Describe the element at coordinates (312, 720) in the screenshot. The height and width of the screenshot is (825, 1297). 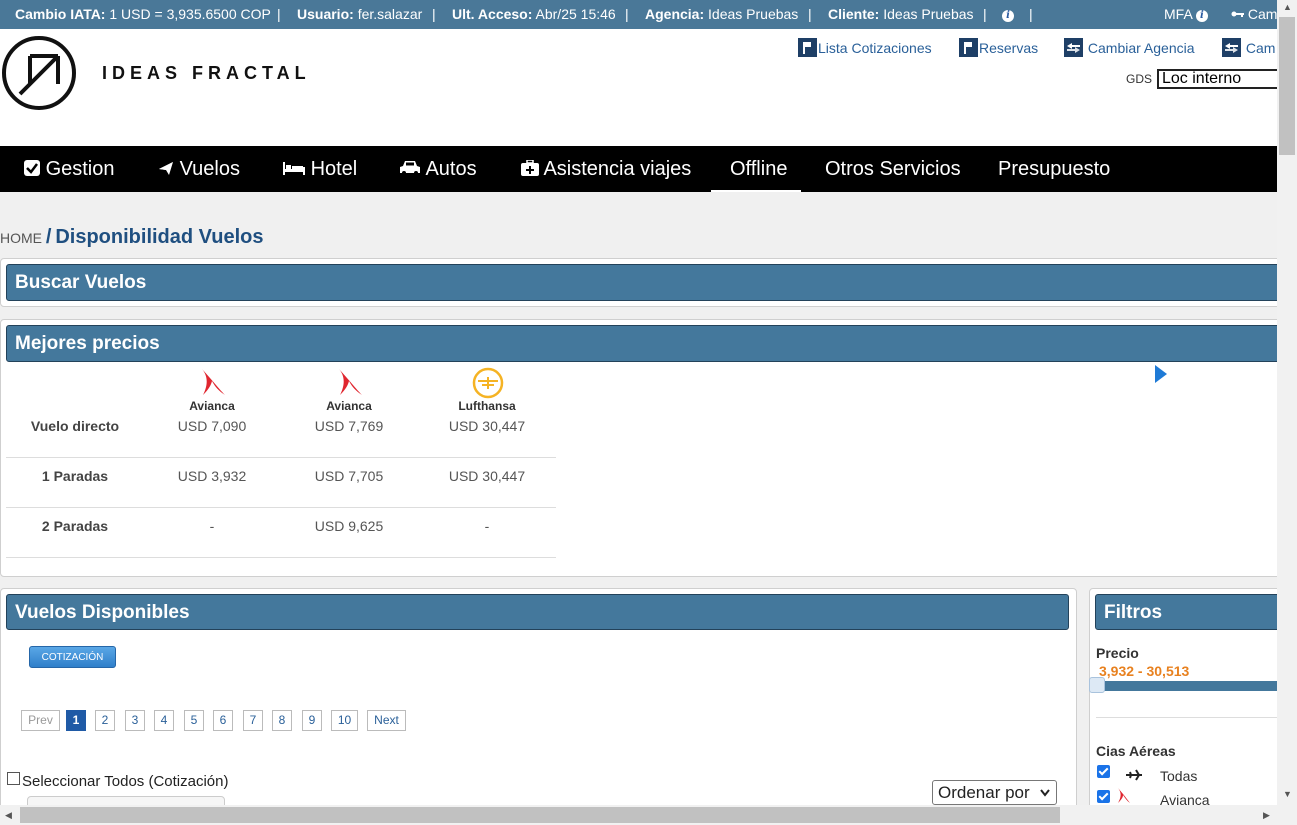
I see `pagination-page: 9` at that location.